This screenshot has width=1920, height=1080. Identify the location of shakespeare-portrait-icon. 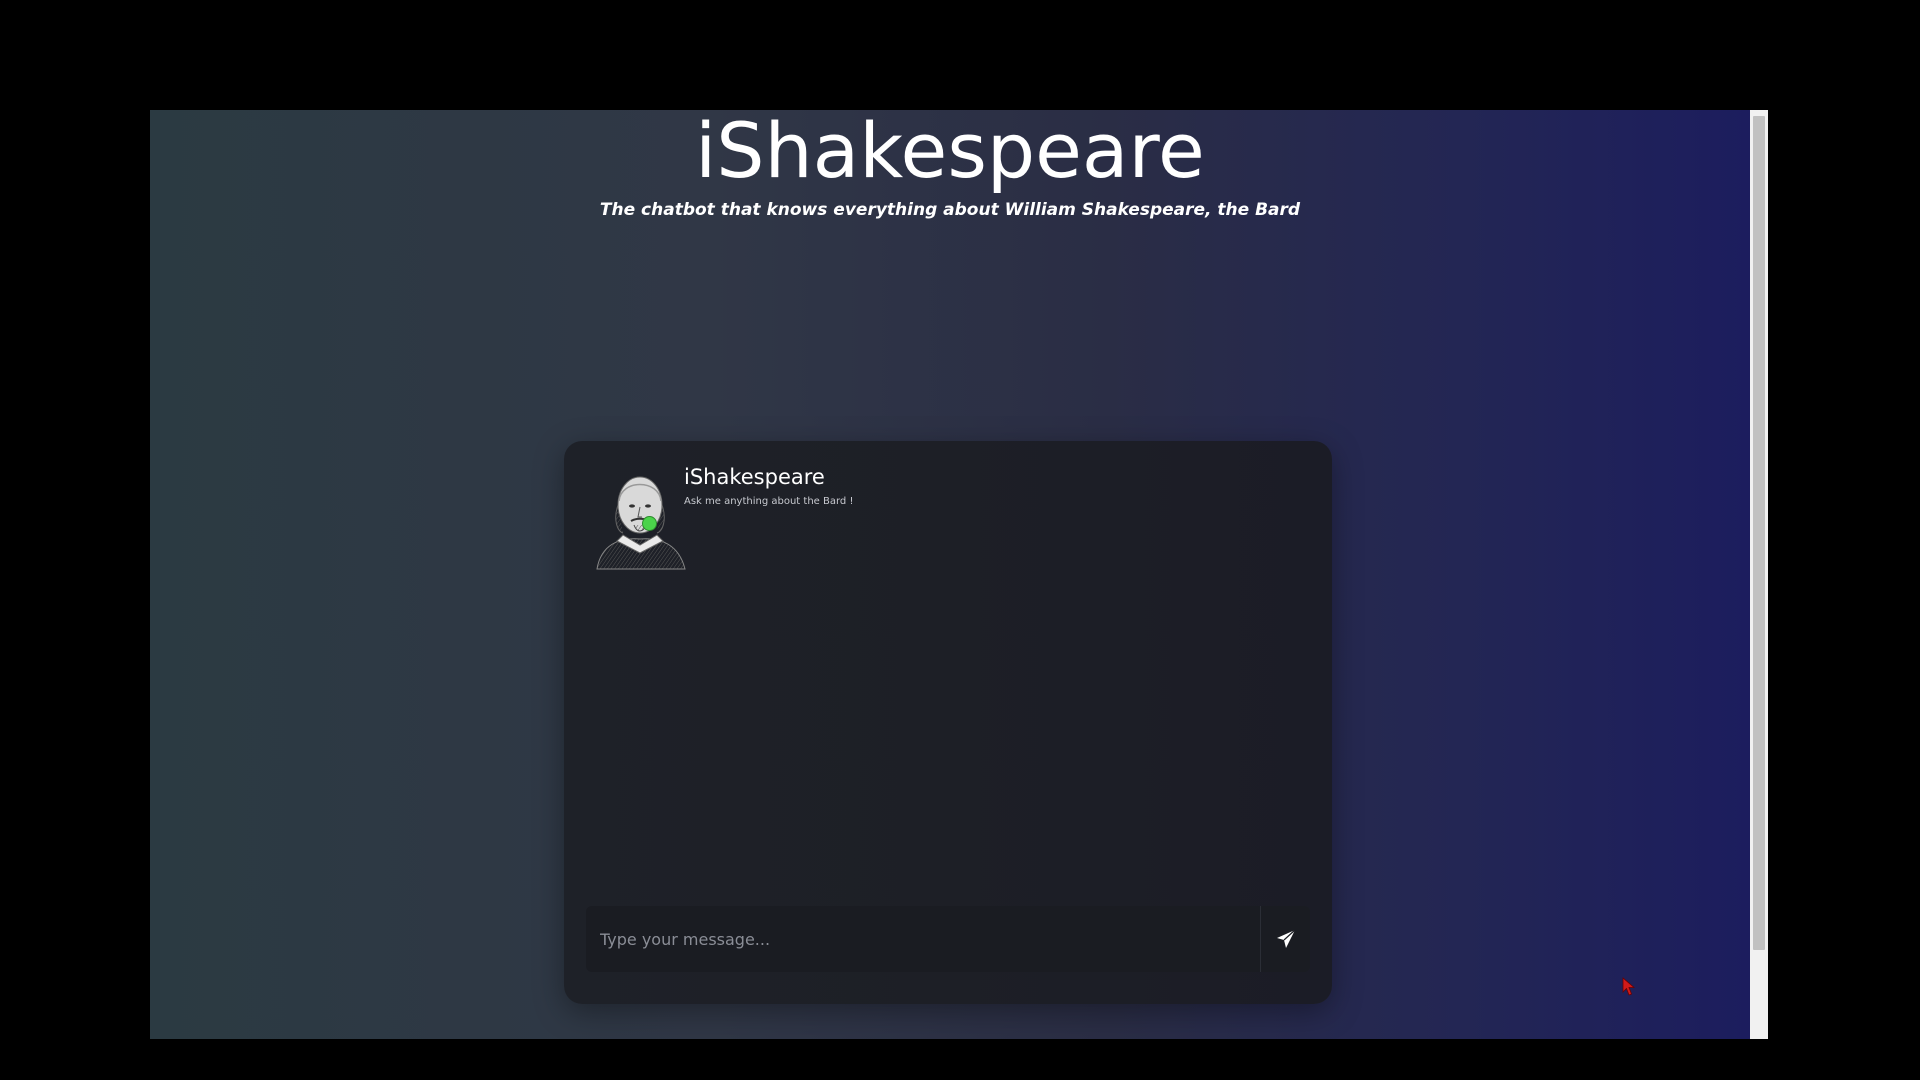
(641, 523).